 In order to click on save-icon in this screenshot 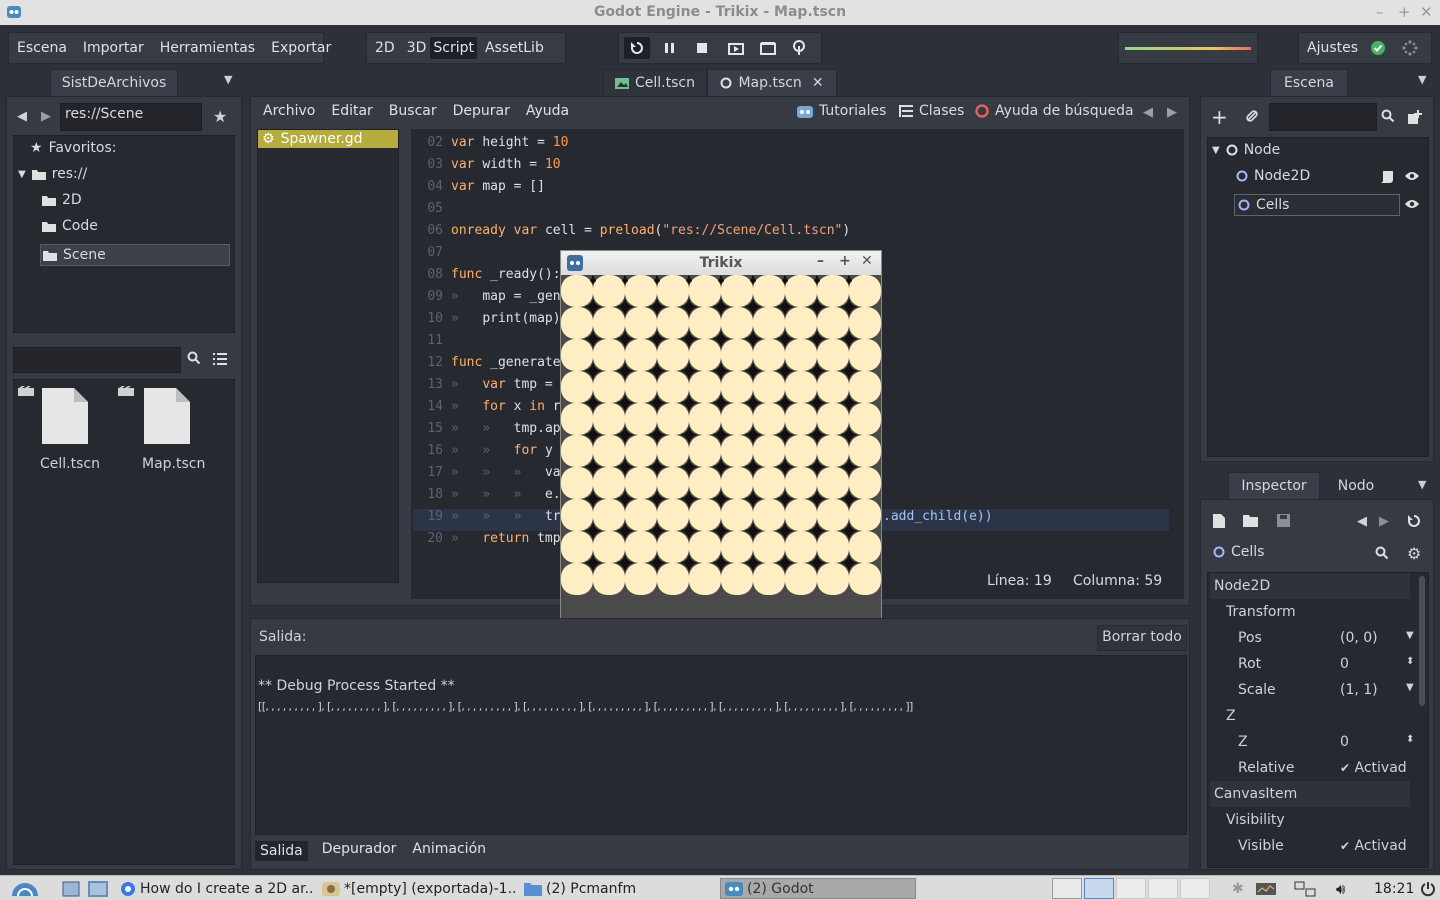, I will do `click(1283, 520)`.